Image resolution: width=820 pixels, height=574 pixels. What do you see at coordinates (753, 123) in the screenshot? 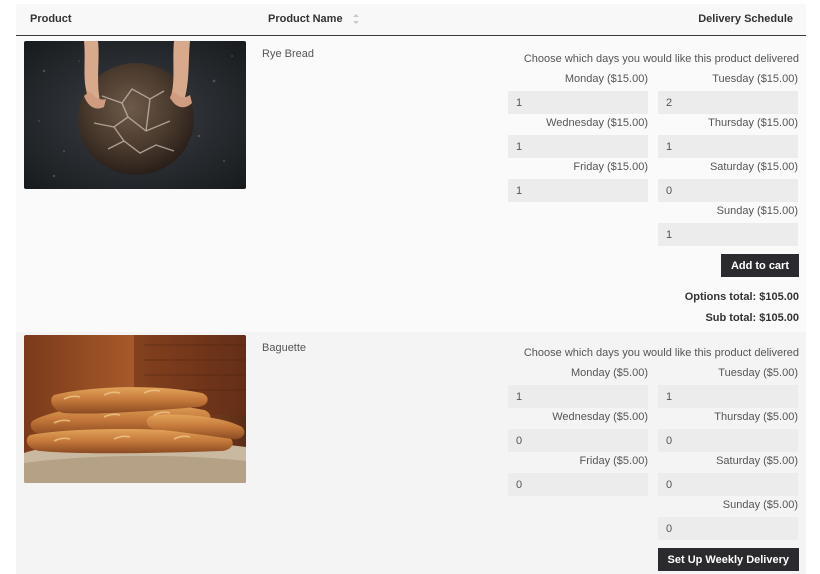
I see `day-label-thursday: Thursday ($15.00)` at bounding box center [753, 123].